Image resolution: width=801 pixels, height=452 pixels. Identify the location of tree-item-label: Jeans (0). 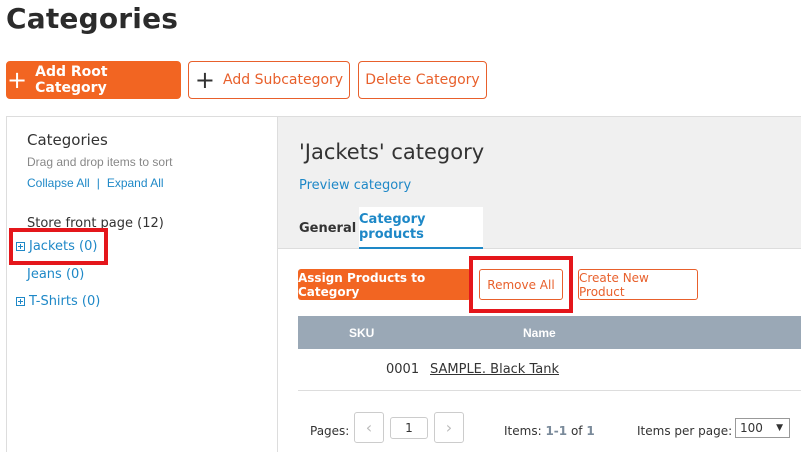
(56, 274).